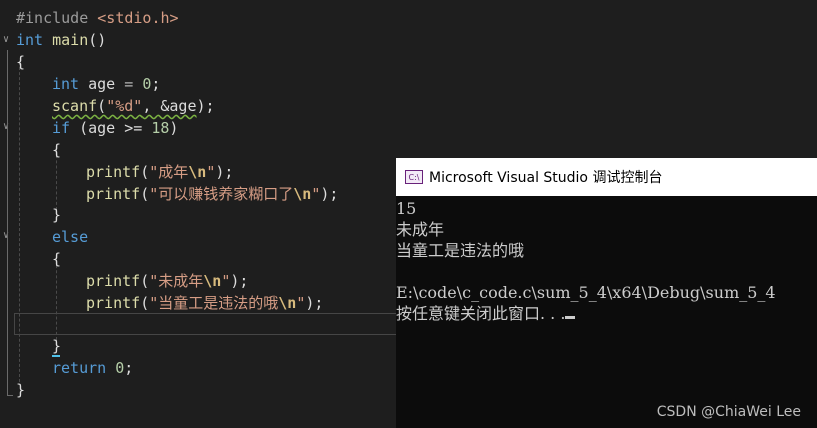  Describe the element at coordinates (10, 395) in the screenshot. I see `outline-end-main` at that location.